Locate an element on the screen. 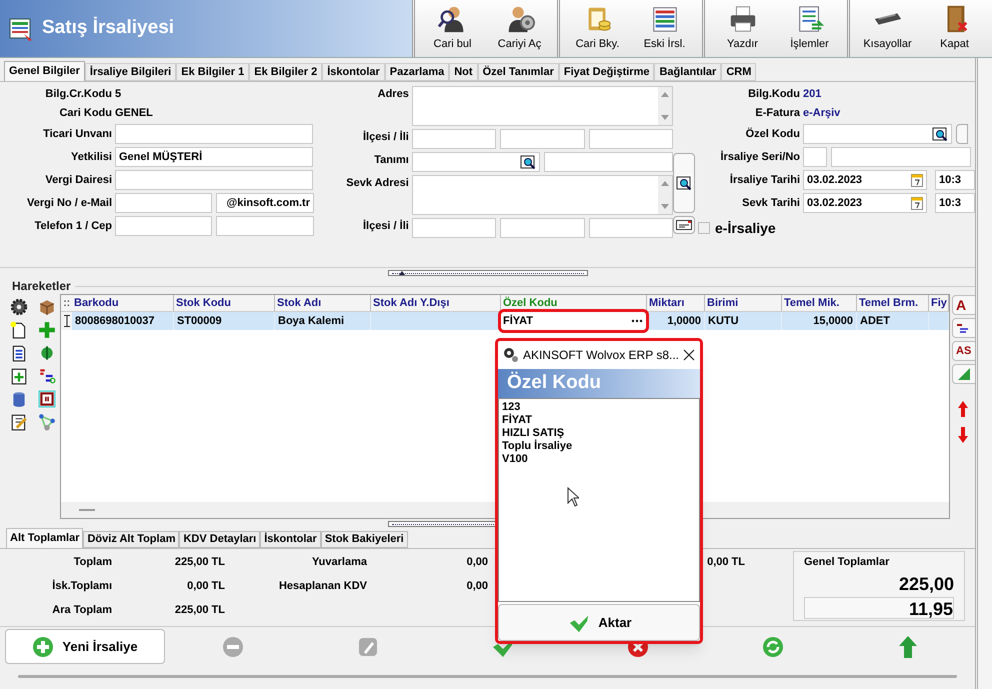 The image size is (992, 689). column-header: Fiy is located at coordinates (939, 303).